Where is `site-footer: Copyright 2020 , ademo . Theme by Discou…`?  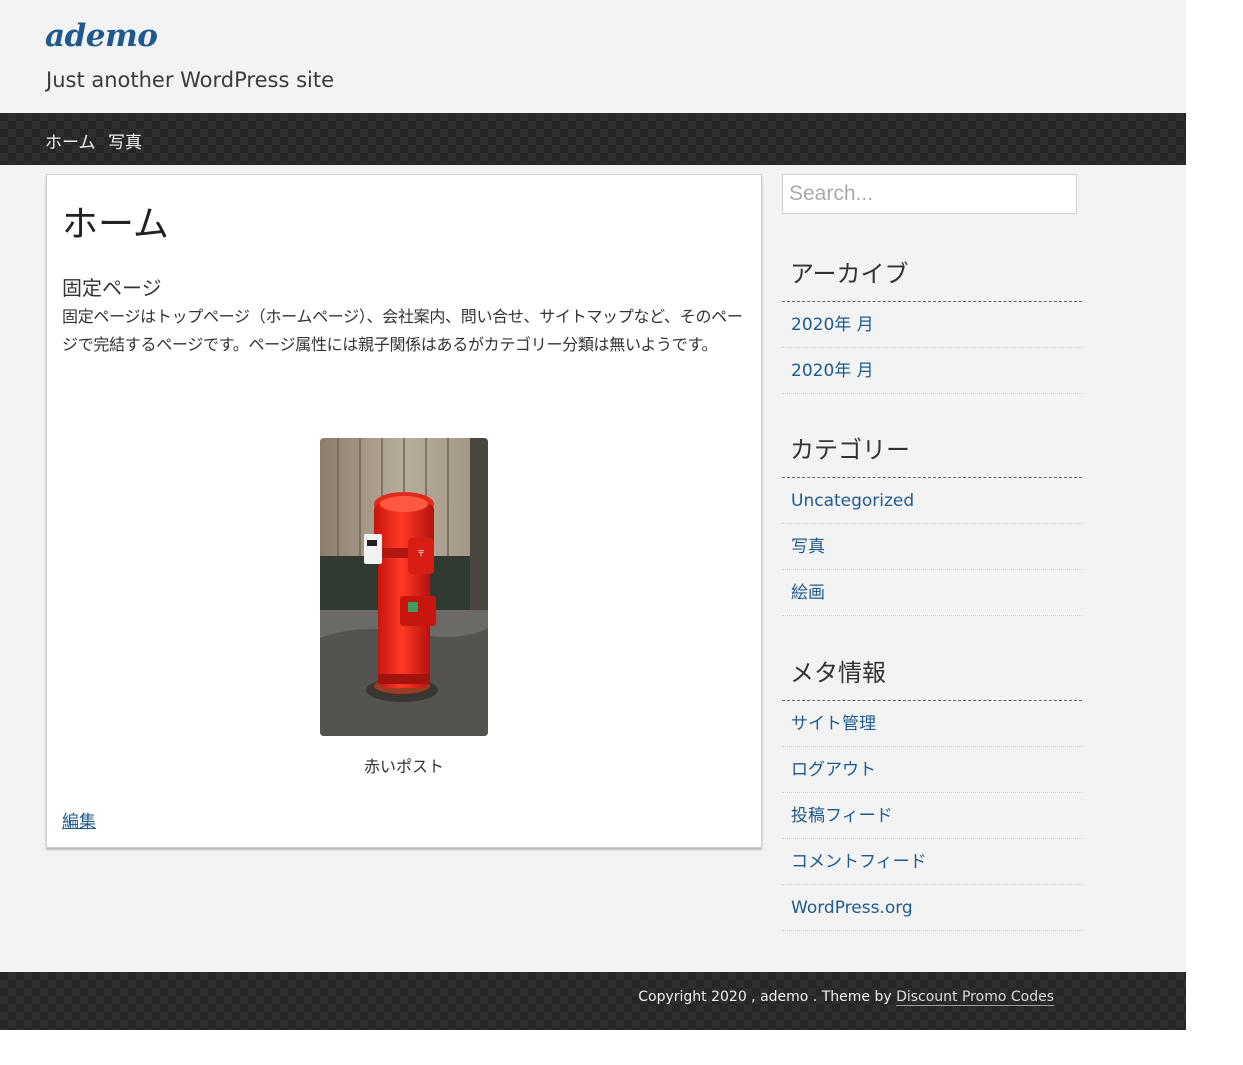 site-footer: Copyright 2020 , ademo . Theme by Discou… is located at coordinates (593, 1001).